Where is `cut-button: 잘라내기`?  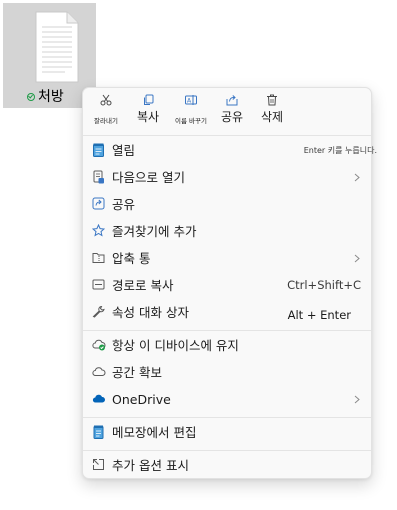
cut-button: 잘라내기 is located at coordinates (106, 109).